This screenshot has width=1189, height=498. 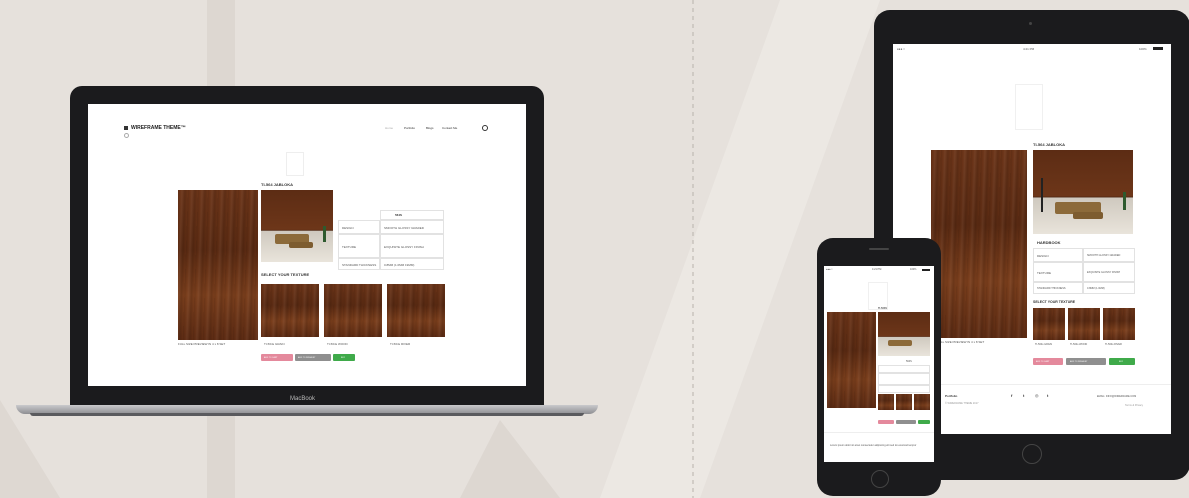 What do you see at coordinates (409, 128) in the screenshot?
I see `nav-portfolio: Portfolio` at bounding box center [409, 128].